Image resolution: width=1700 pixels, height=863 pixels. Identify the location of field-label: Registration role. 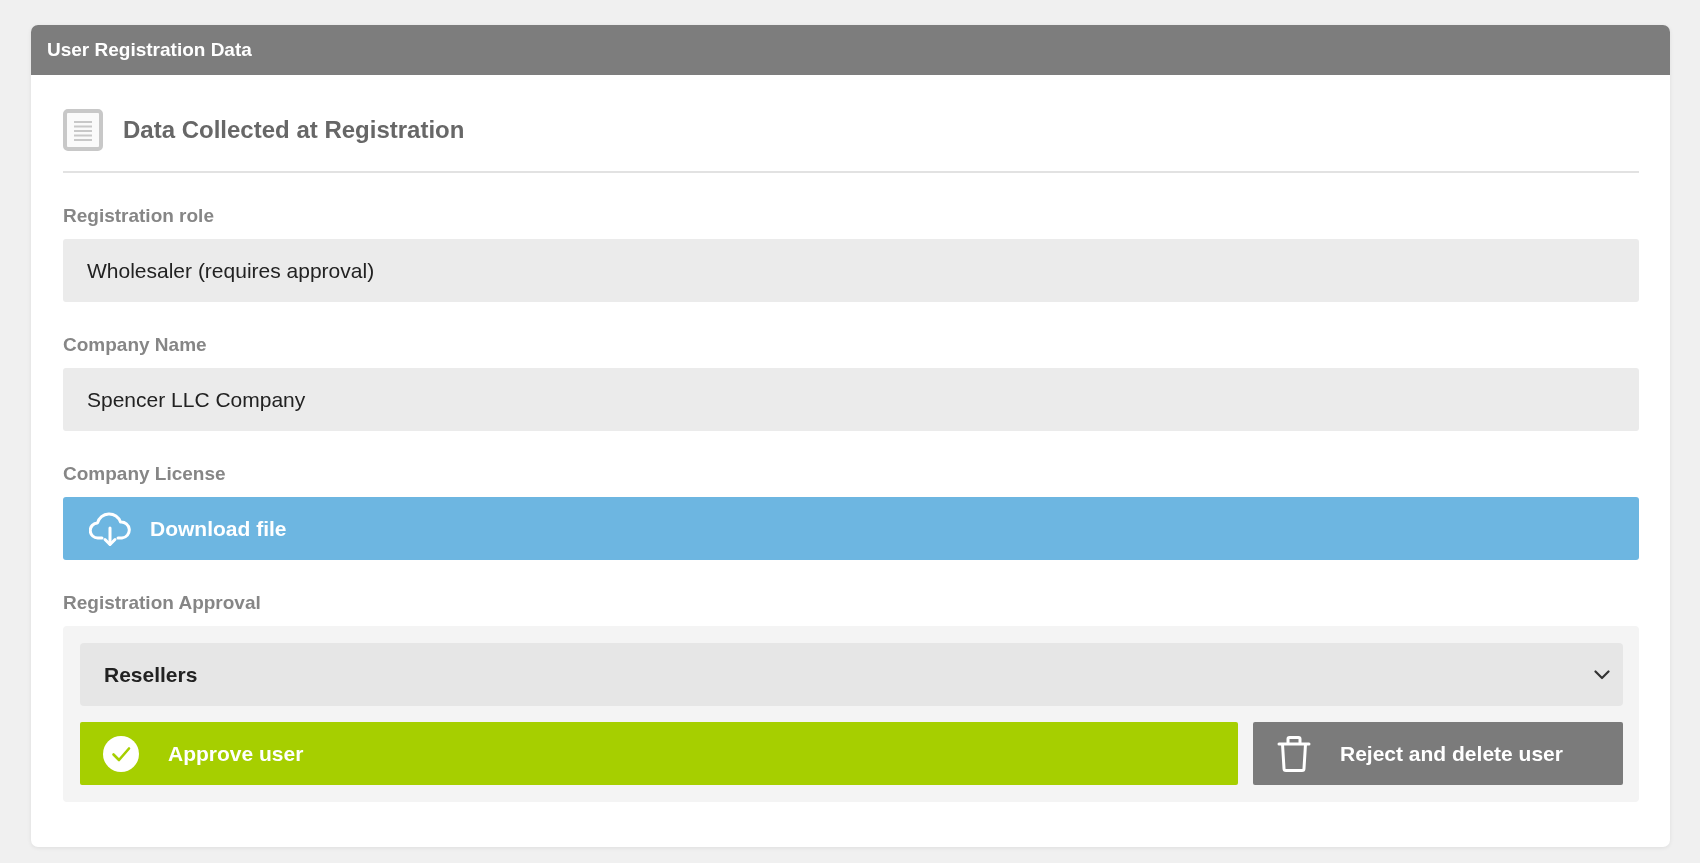
(139, 216).